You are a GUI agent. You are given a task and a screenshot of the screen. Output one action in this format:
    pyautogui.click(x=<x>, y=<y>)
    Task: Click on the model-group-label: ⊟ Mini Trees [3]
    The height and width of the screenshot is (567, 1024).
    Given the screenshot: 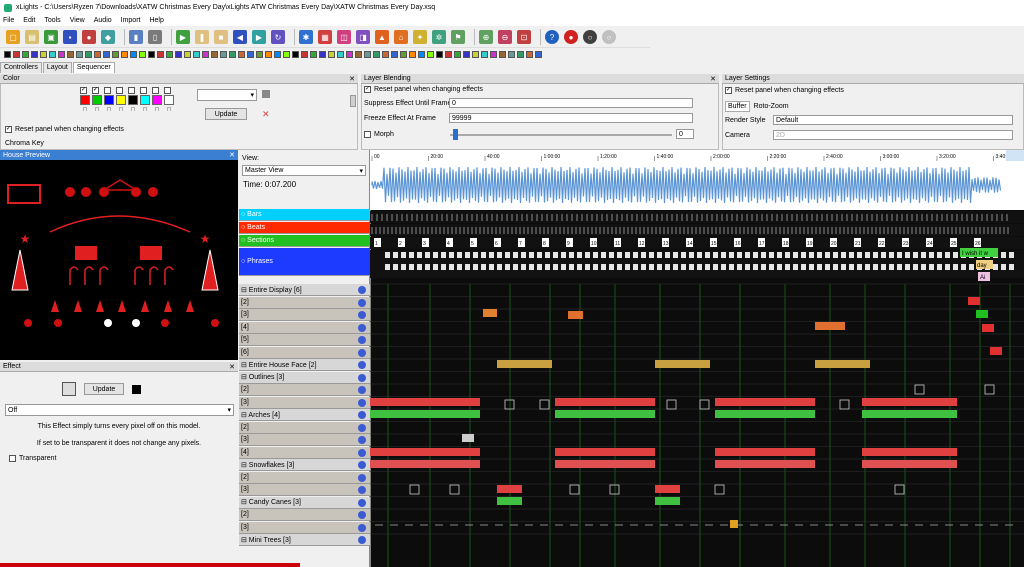 What is the action you would take?
    pyautogui.click(x=304, y=540)
    